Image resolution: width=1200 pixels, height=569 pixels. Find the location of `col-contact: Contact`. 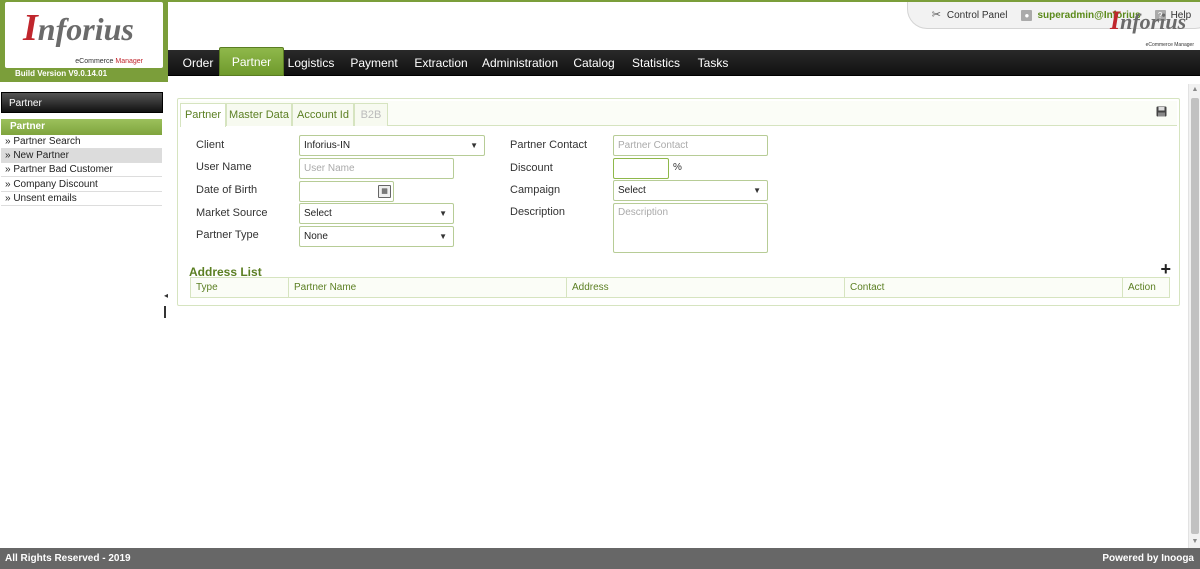

col-contact: Contact is located at coordinates (984, 287).